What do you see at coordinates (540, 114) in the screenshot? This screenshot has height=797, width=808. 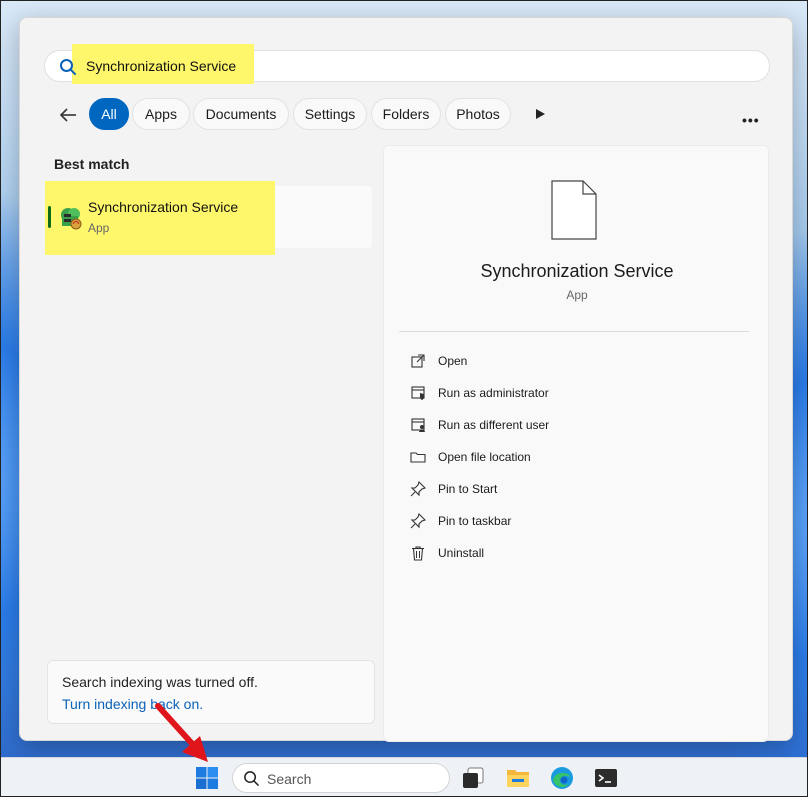 I see `play-more-filters-icon` at bounding box center [540, 114].